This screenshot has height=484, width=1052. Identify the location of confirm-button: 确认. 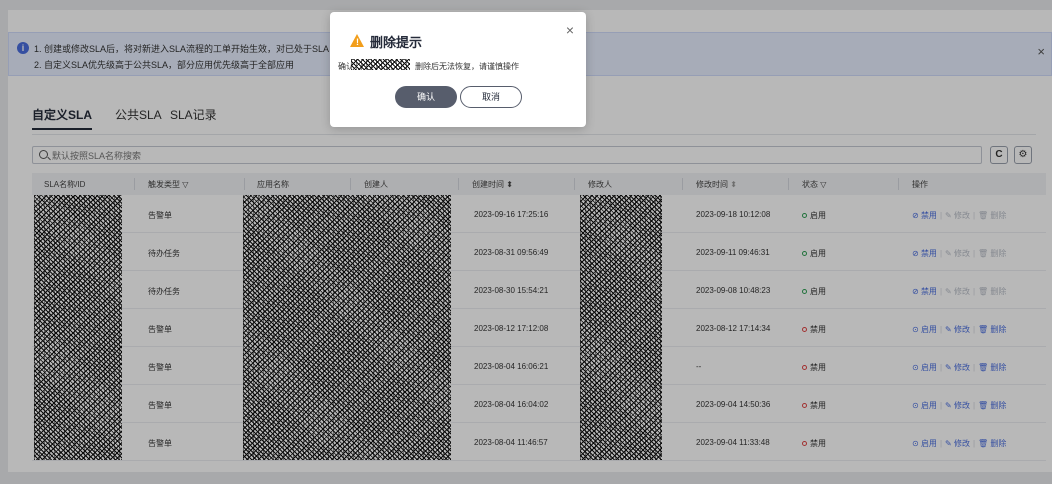
(426, 97).